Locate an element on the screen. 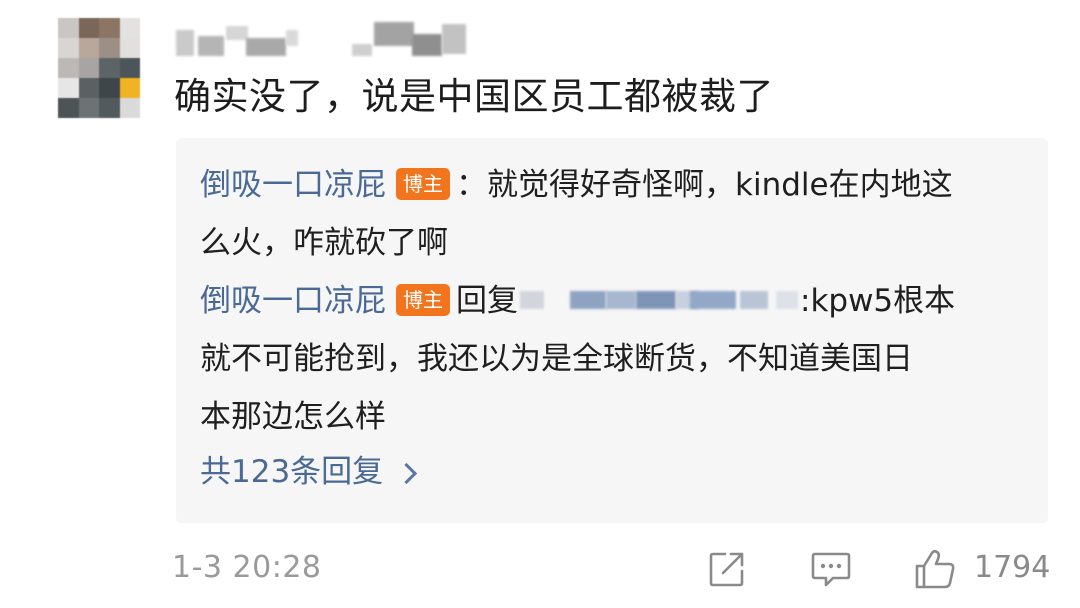 This screenshot has height=608, width=1080. comment-button is located at coordinates (831, 569).